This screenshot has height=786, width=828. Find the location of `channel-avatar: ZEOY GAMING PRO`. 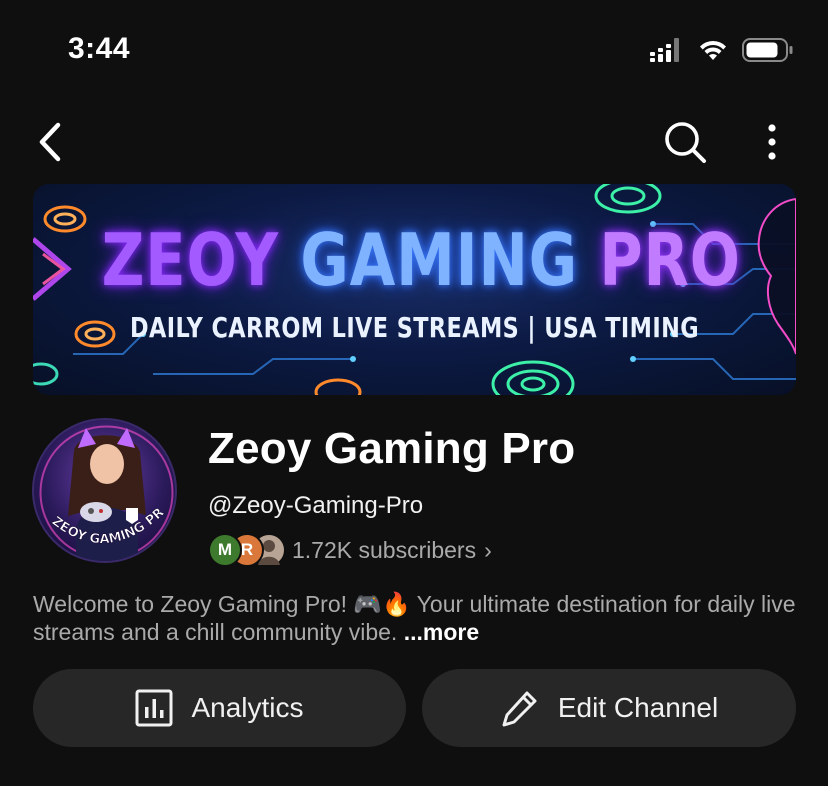

channel-avatar: ZEOY GAMING PRO is located at coordinates (104, 490).